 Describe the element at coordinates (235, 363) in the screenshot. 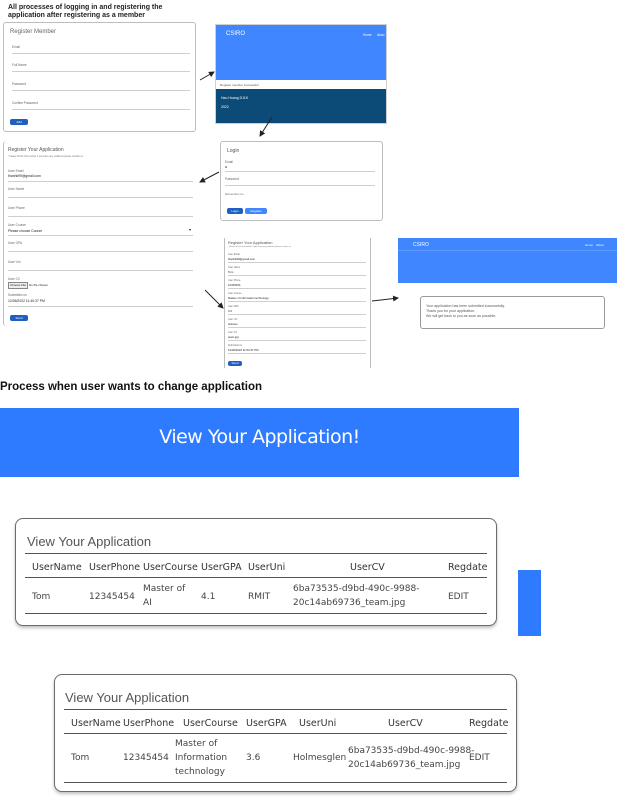

I see `filled-send-button: Send` at that location.